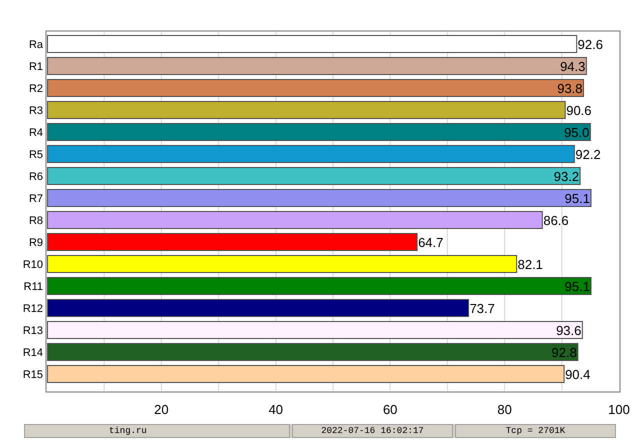 The image size is (640, 440). Describe the element at coordinates (35, 111) in the screenshot. I see `category-label: R3` at that location.